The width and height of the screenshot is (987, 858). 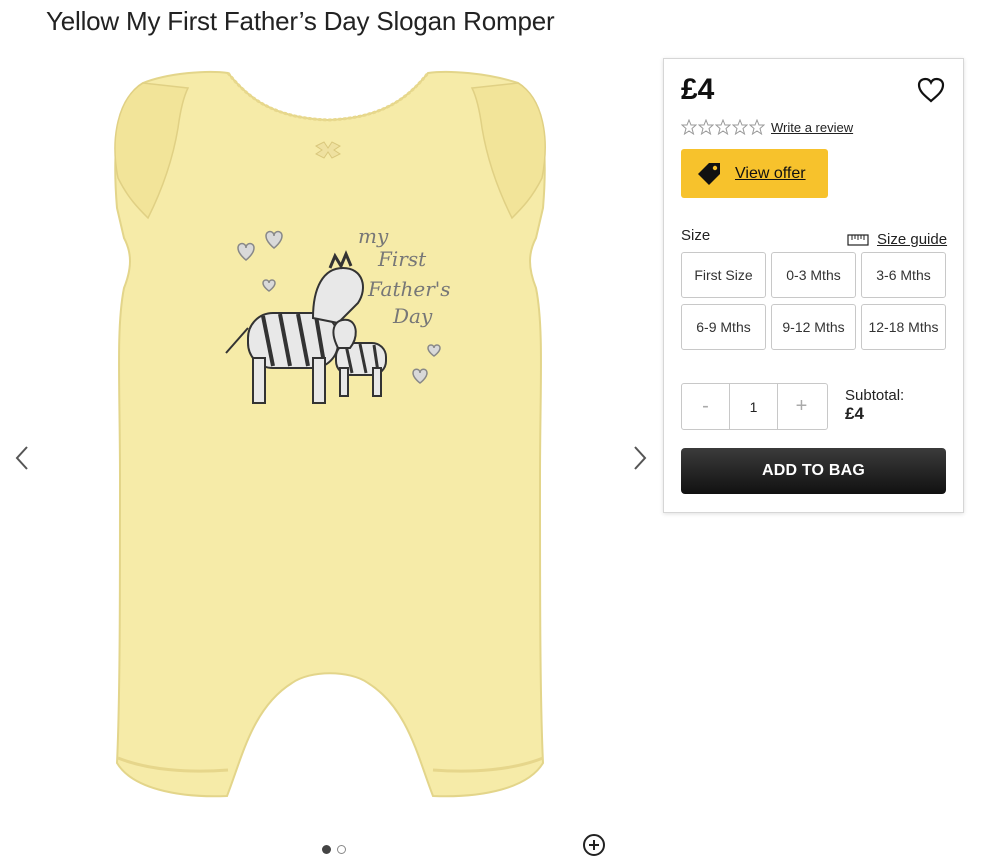 I want to click on quantity-stepper: - 1 +, so click(x=754, y=406).